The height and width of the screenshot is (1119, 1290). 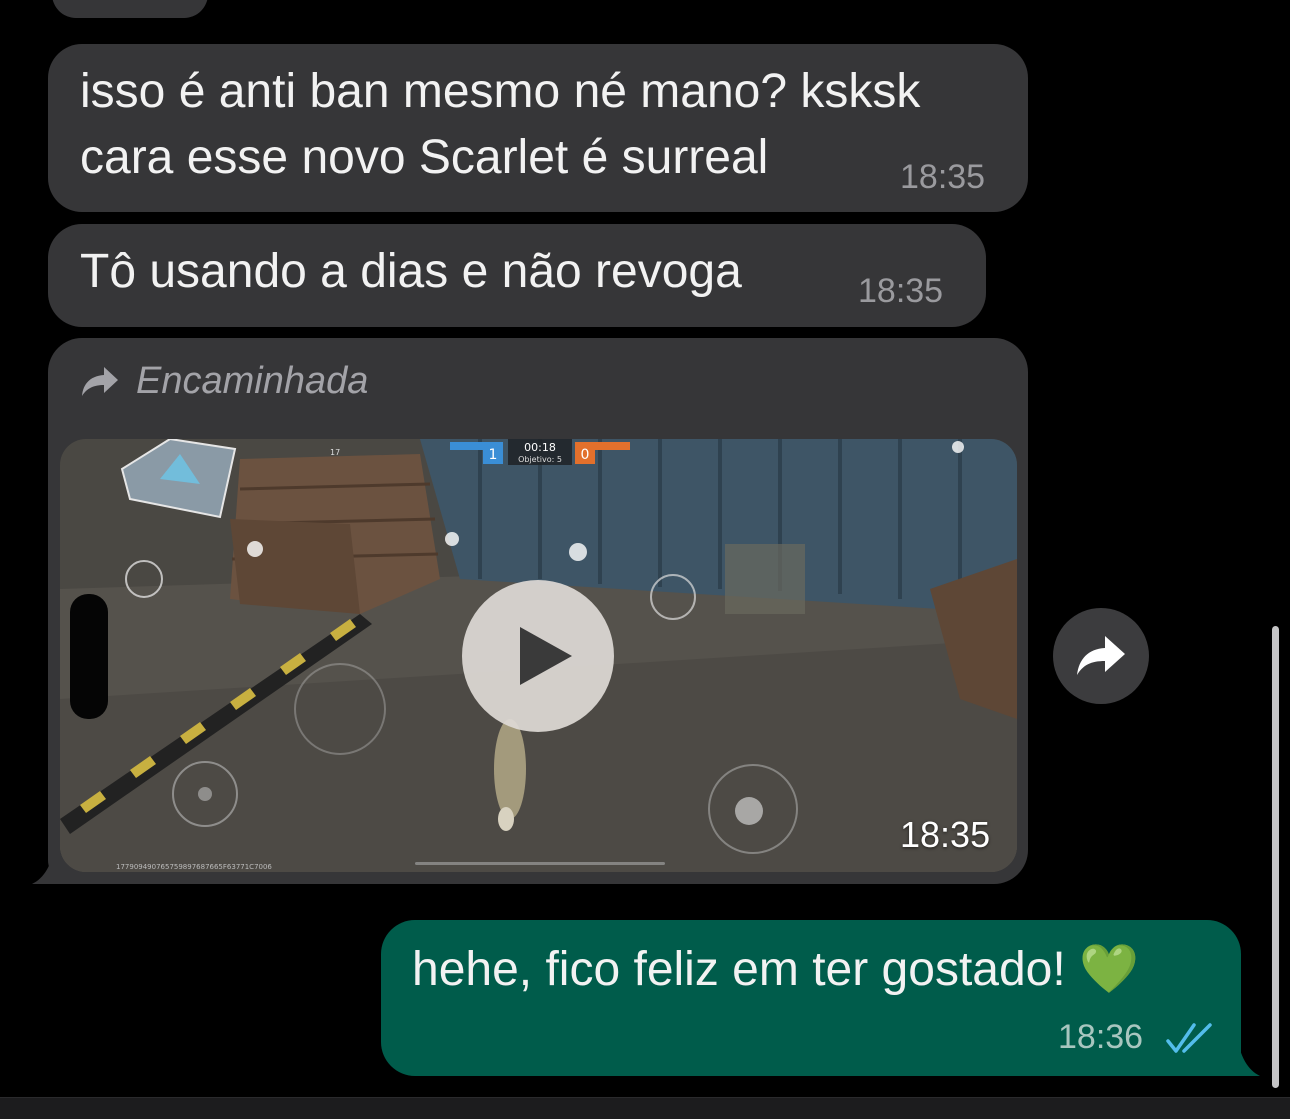 What do you see at coordinates (252, 381) in the screenshot?
I see `forwarded-text: Encaminhada` at bounding box center [252, 381].